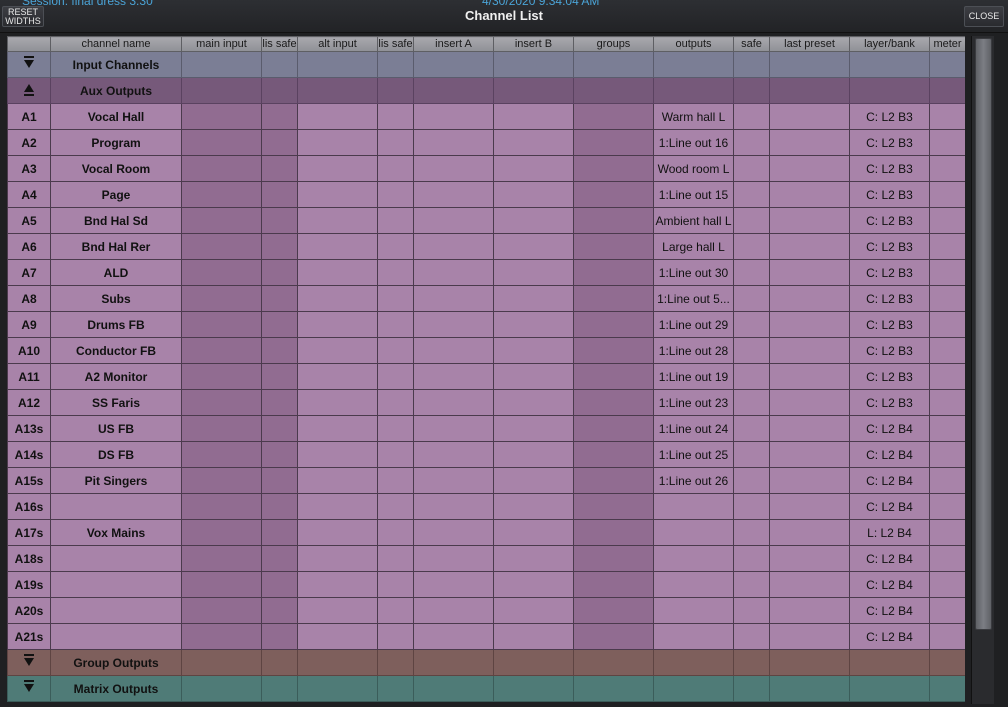  What do you see at coordinates (29, 506) in the screenshot?
I see `col-index-cell: A16s` at bounding box center [29, 506].